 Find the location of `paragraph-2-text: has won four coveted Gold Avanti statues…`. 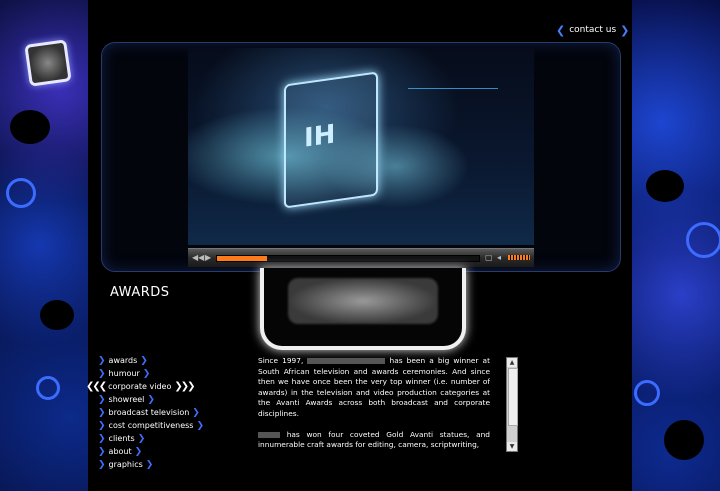

paragraph-2-text: has won four coveted Gold Avanti statues… is located at coordinates (374, 439).